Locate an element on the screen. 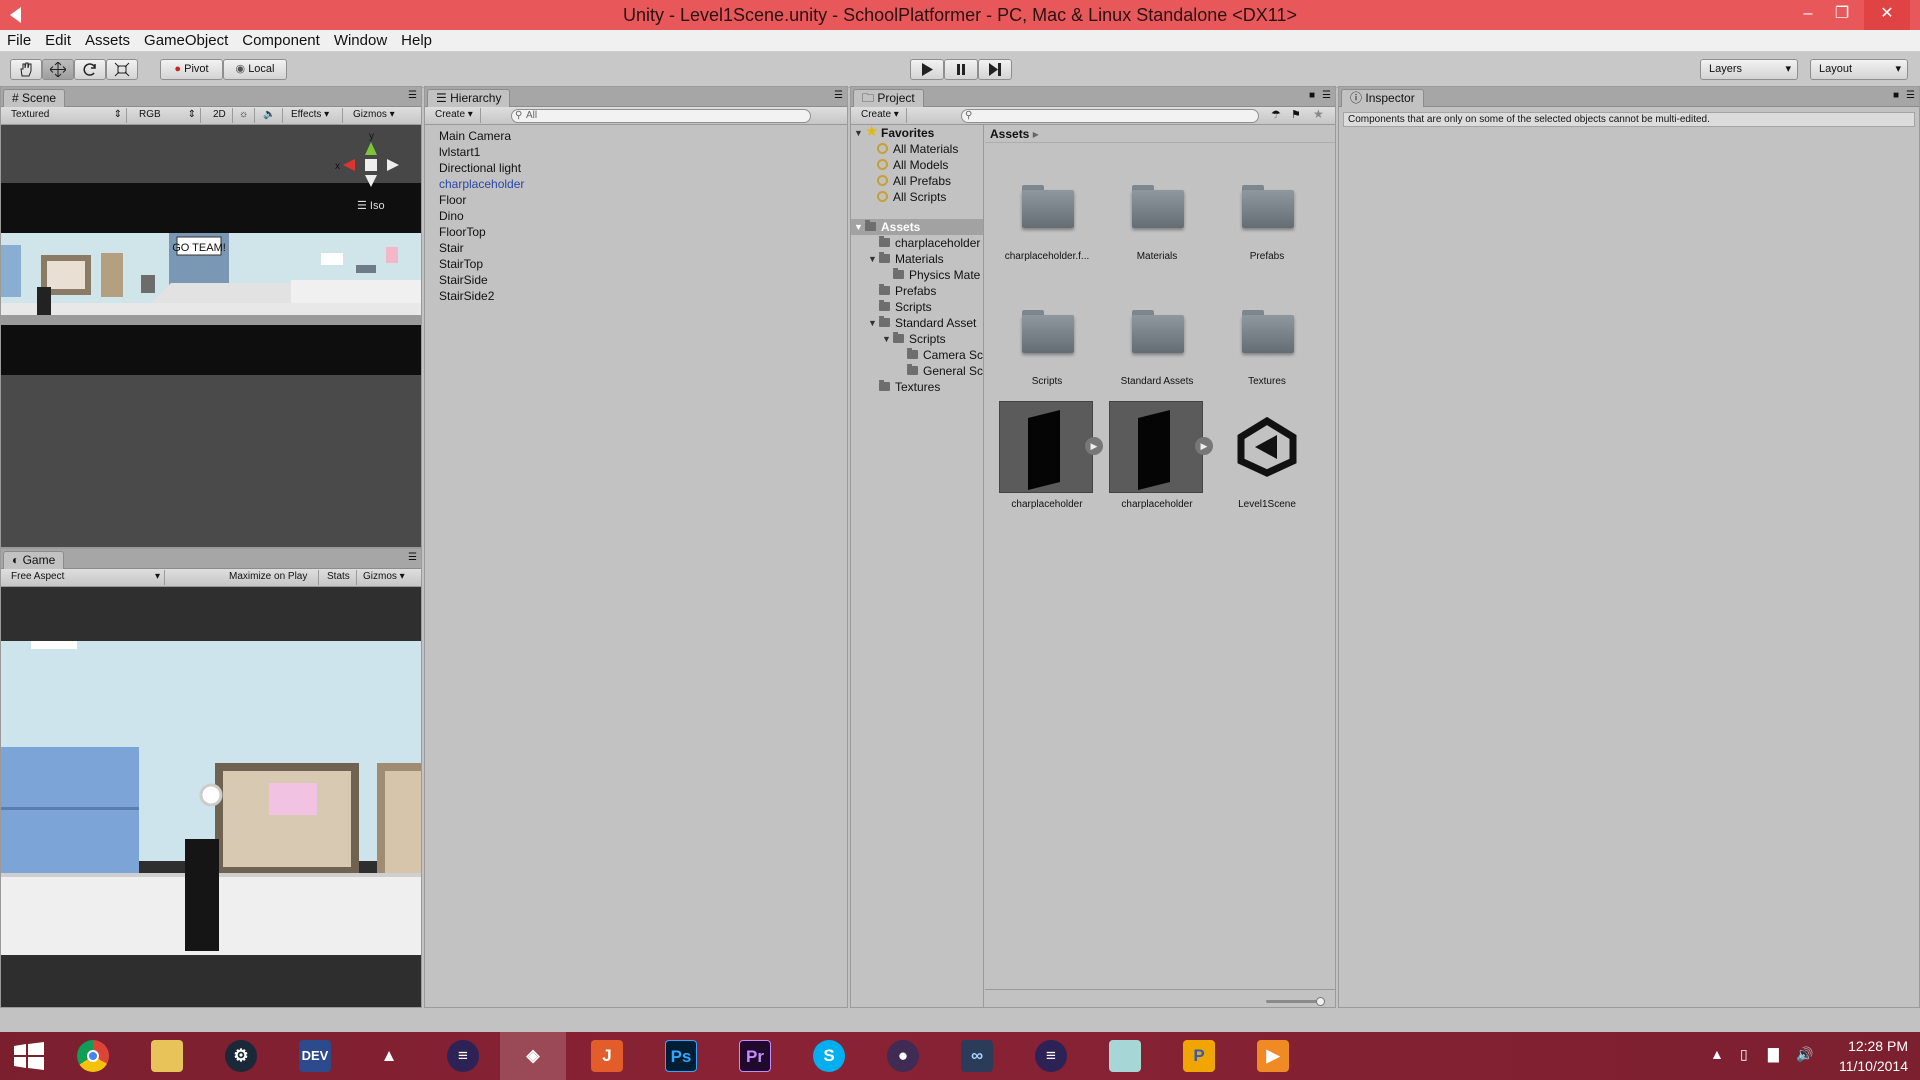 This screenshot has width=1920, height=1080. system-clock: 12:28 PM 11/10/2014 is located at coordinates (1873, 1056).